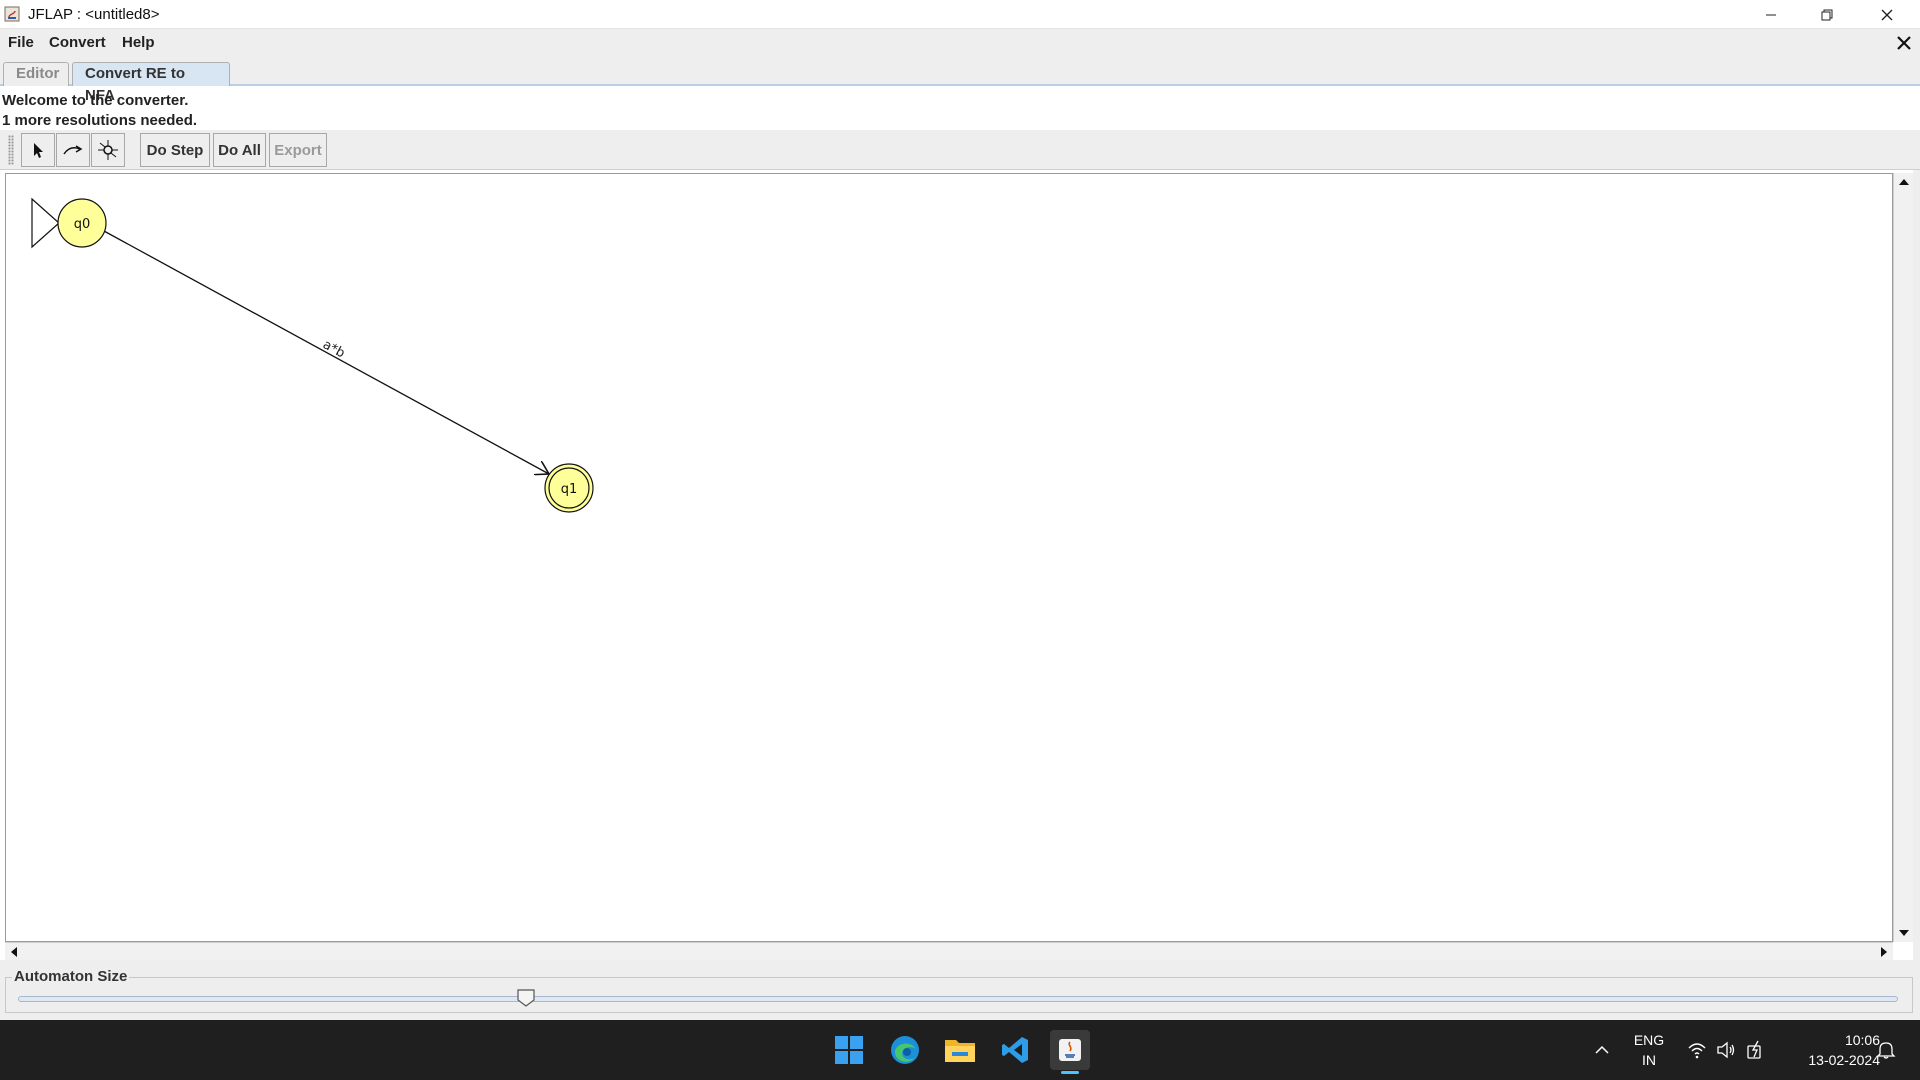  What do you see at coordinates (21, 42) in the screenshot?
I see `menu-file: File` at bounding box center [21, 42].